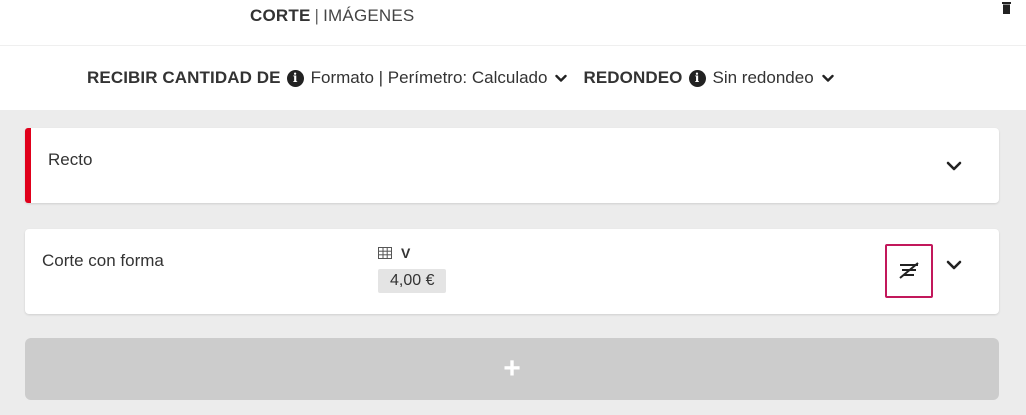 This screenshot has width=1026, height=415. I want to click on tab-bar: CORTE | IMÁGENES, so click(332, 16).